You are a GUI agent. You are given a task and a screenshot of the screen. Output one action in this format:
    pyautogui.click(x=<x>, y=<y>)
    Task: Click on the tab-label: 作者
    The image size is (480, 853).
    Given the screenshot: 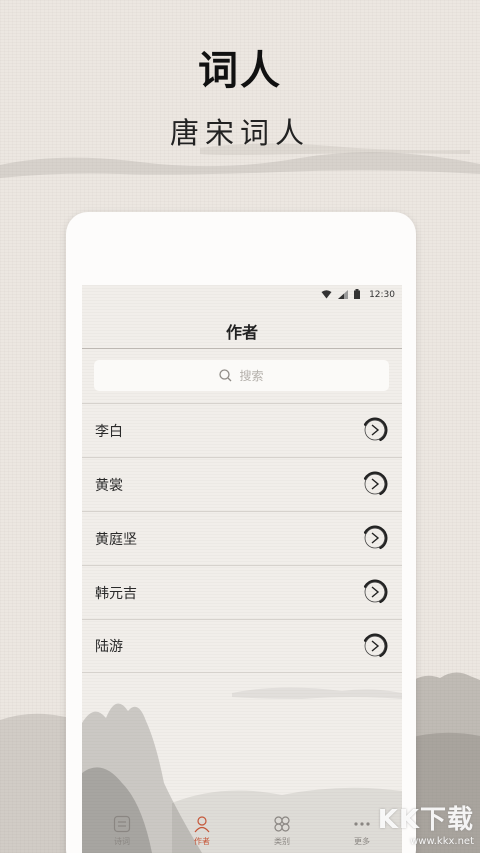 What is the action you would take?
    pyautogui.click(x=202, y=841)
    